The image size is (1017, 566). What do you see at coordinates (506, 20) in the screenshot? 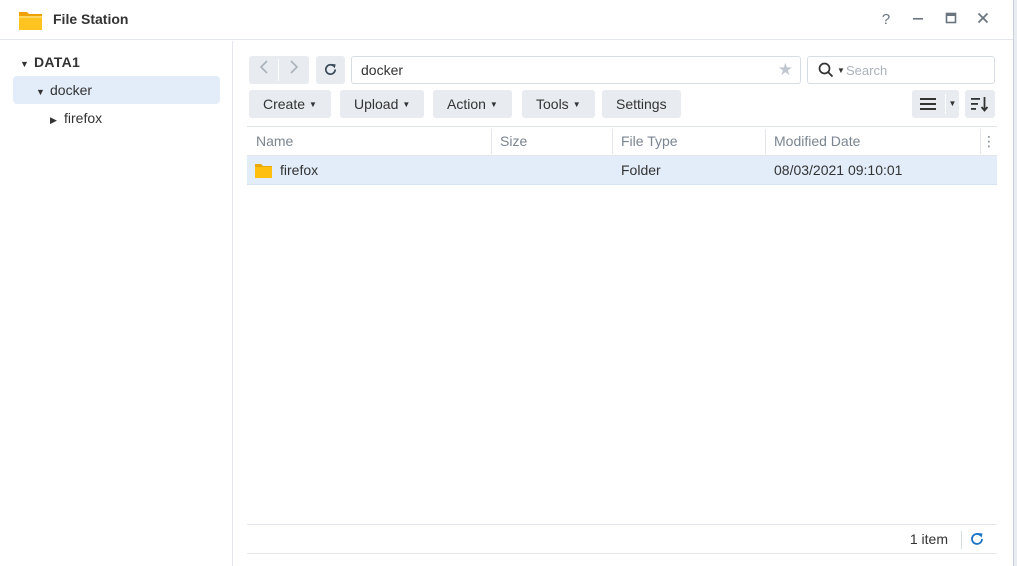
I see `title-bar: File Station ?` at bounding box center [506, 20].